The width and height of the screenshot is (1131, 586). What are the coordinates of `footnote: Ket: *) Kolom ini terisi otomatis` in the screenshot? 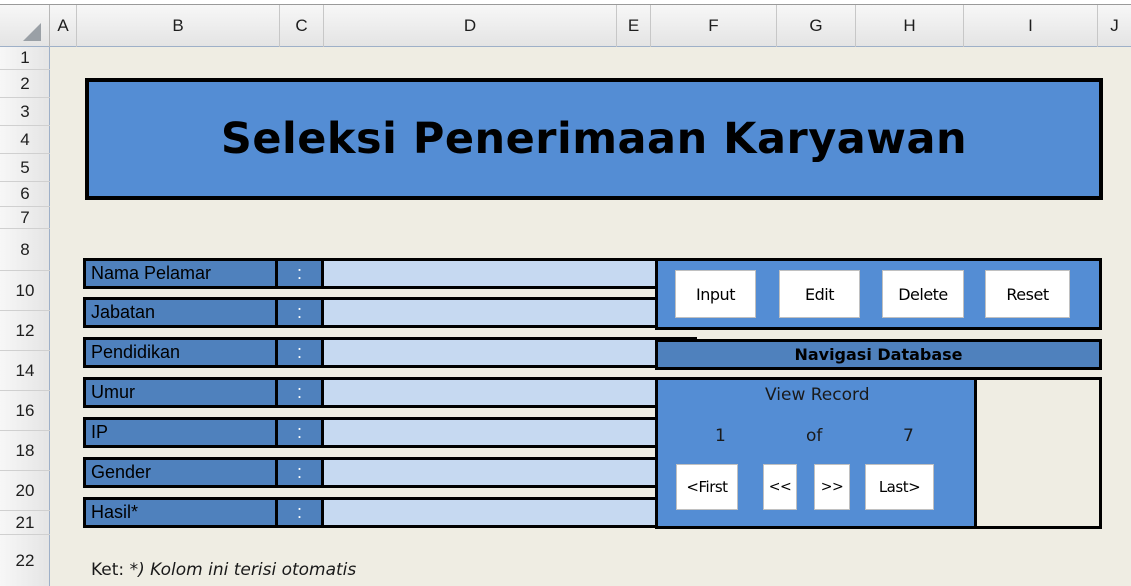 It's located at (223, 570).